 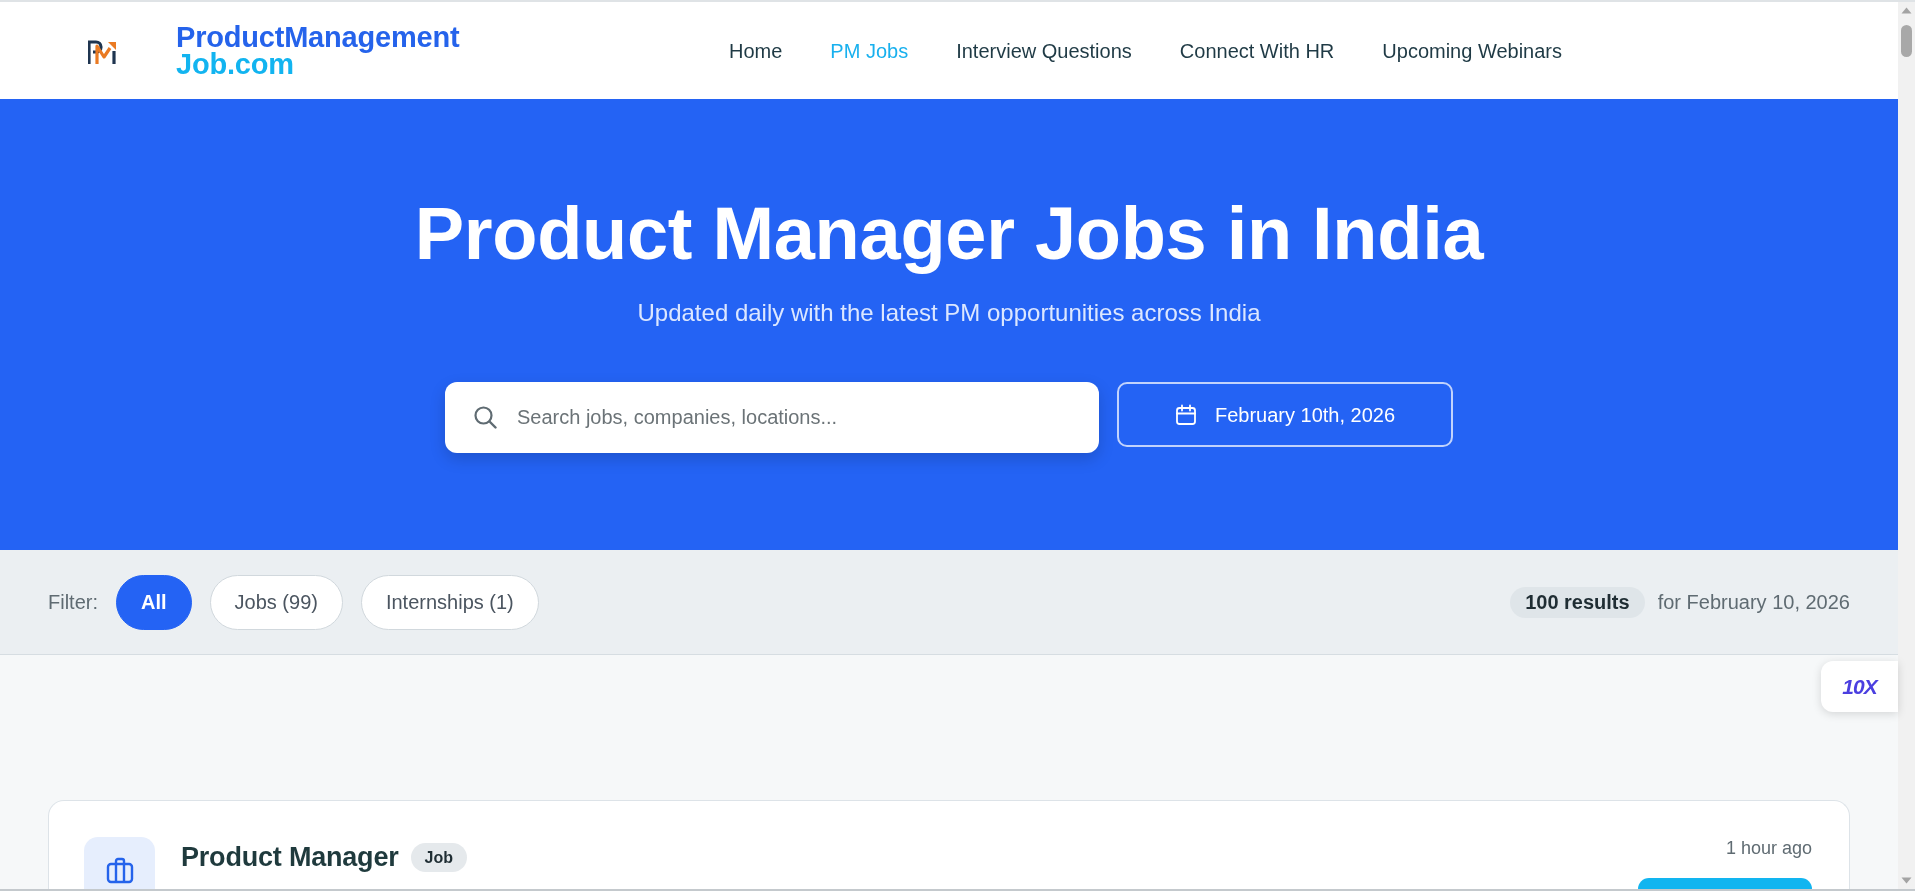 I want to click on filter-chip: Internships (1), so click(x=449, y=602).